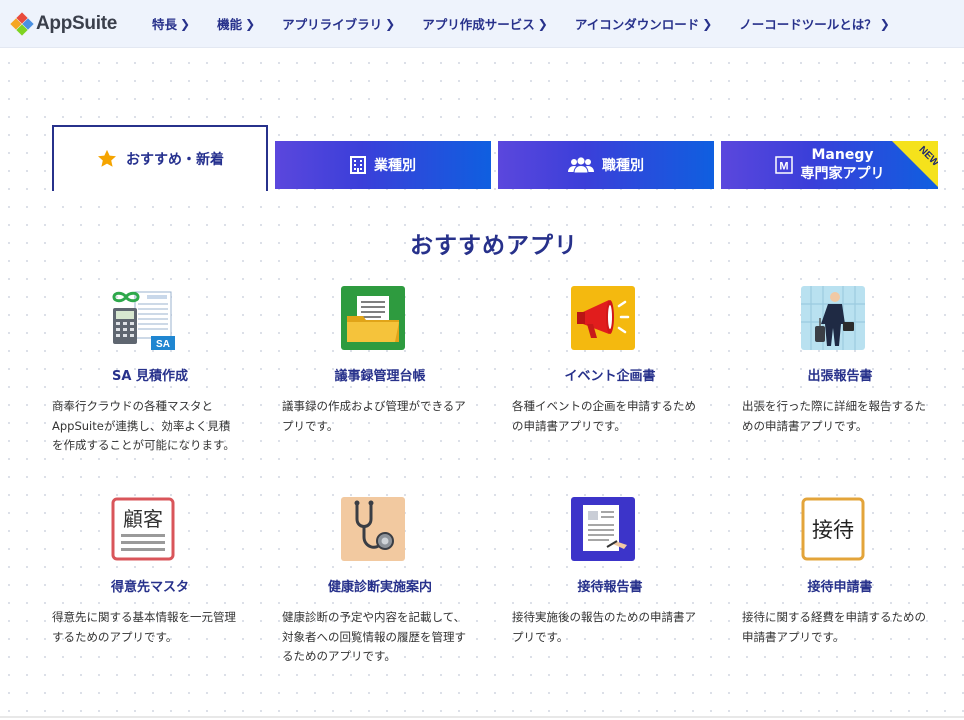 Image resolution: width=964 pixels, height=720 pixels. Describe the element at coordinates (842, 174) in the screenshot. I see `tab-label-line2: 専門家アプリ` at that location.